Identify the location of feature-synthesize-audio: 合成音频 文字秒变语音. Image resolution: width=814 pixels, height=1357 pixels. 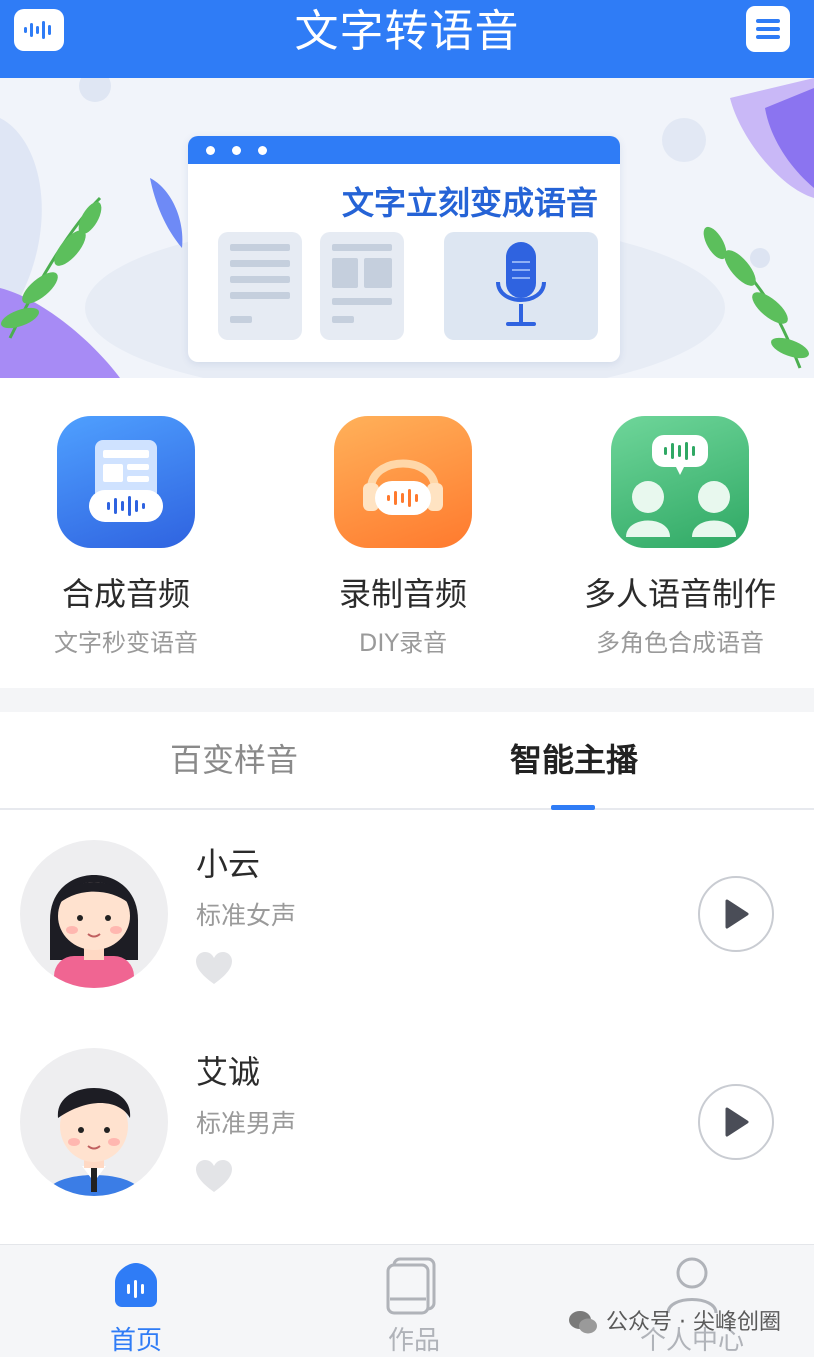
(128, 537).